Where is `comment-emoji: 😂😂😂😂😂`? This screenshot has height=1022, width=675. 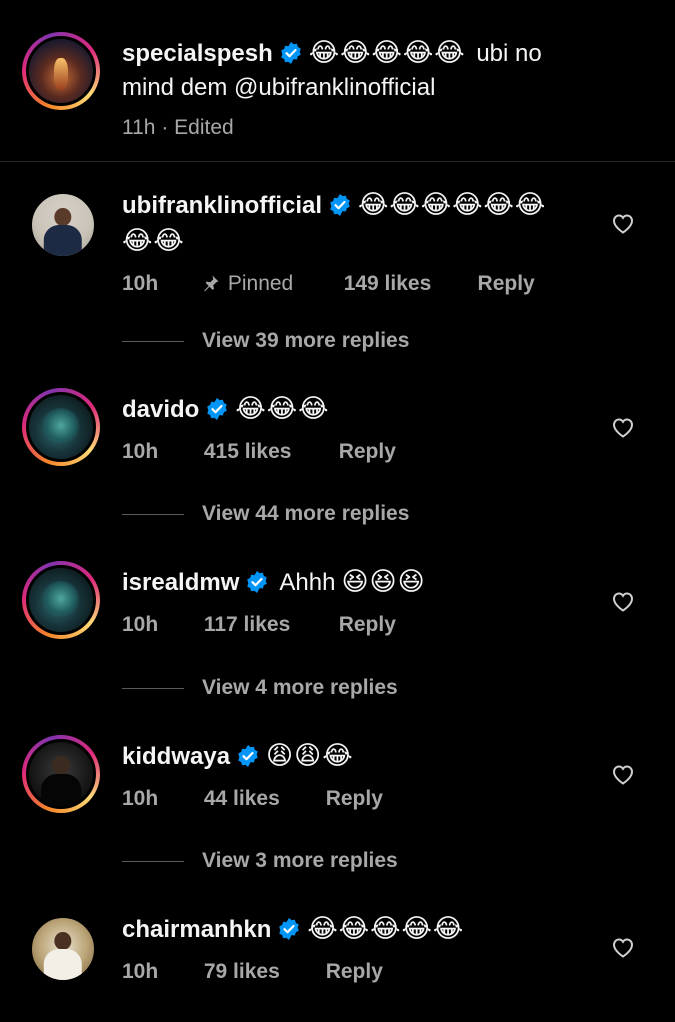
comment-emoji: 😂😂😂😂😂 is located at coordinates (386, 928).